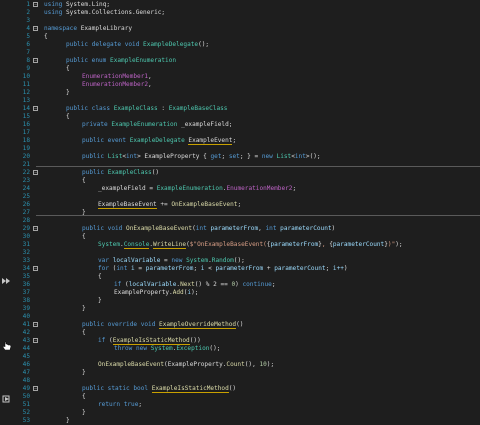  What do you see at coordinates (171, 260) in the screenshot?
I see `code-line-33: var localVariable = new System.Random();` at bounding box center [171, 260].